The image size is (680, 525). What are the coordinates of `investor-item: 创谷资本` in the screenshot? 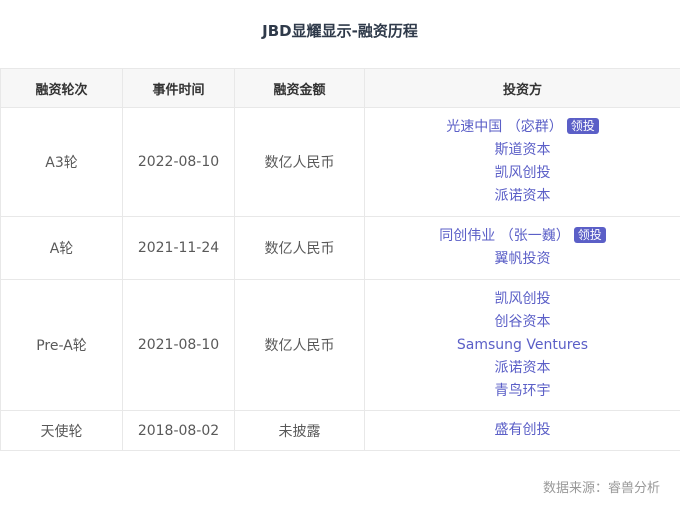 It's located at (522, 322).